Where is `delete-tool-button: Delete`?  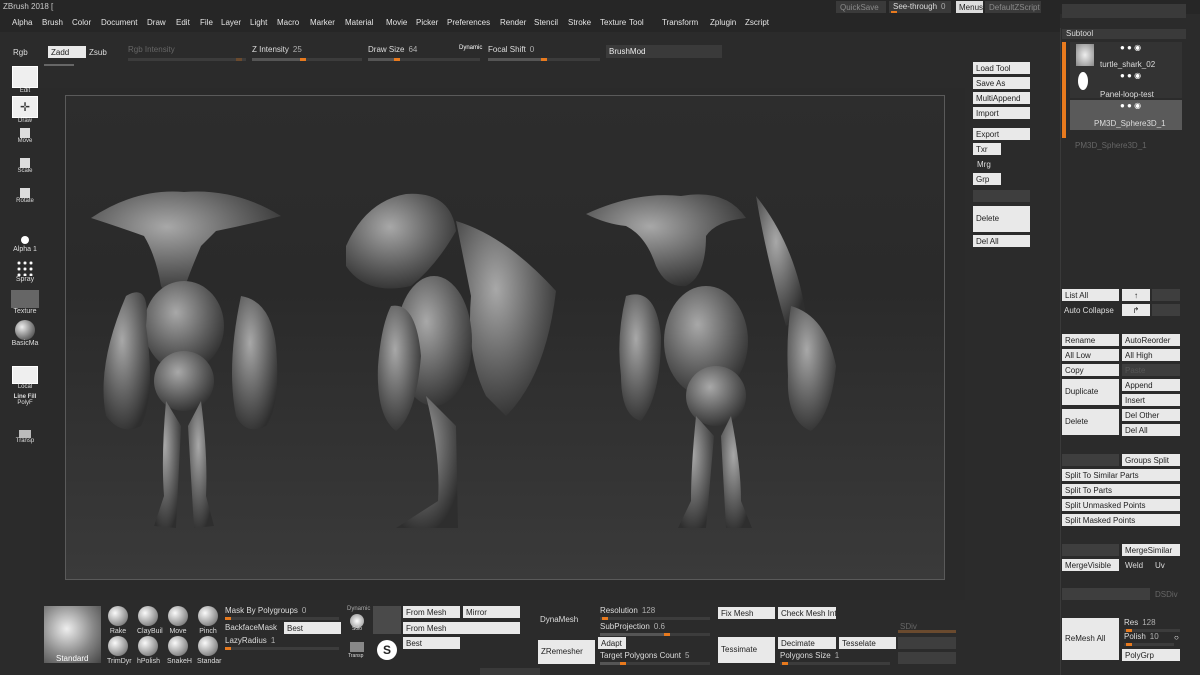 delete-tool-button: Delete is located at coordinates (1001, 219).